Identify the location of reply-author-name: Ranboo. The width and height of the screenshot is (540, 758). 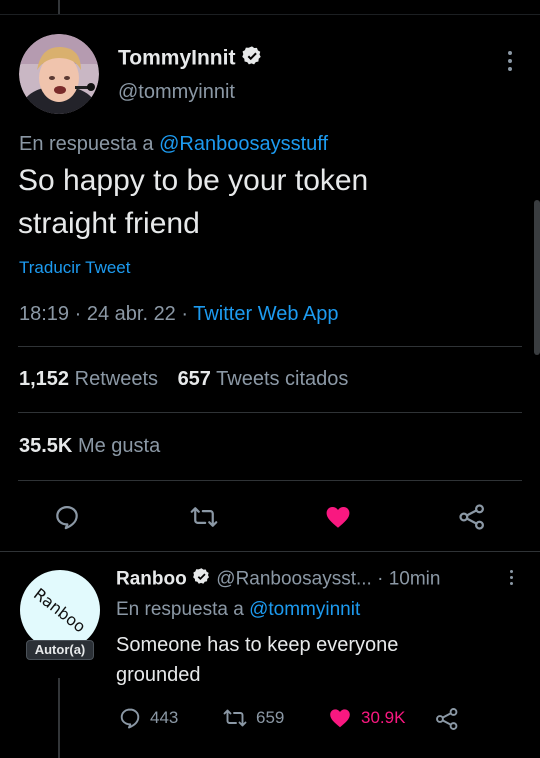
(151, 579).